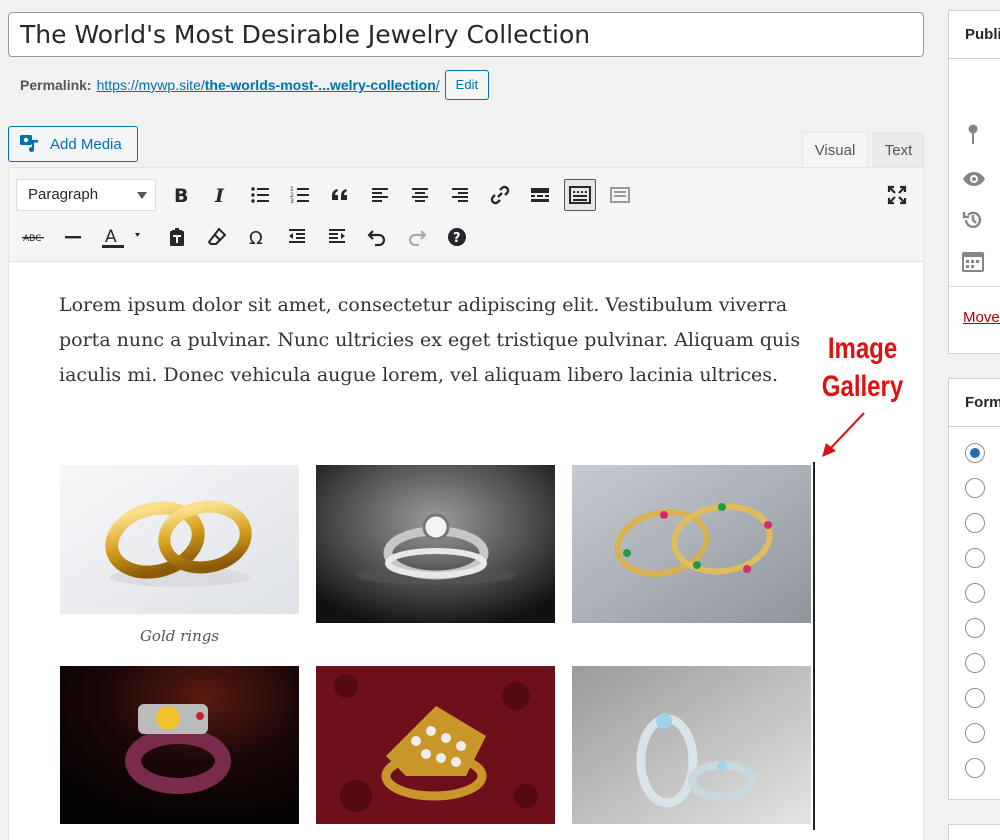 The width and height of the screenshot is (1000, 840). What do you see at coordinates (179, 539) in the screenshot?
I see `gallery-image-gold-rings` at bounding box center [179, 539].